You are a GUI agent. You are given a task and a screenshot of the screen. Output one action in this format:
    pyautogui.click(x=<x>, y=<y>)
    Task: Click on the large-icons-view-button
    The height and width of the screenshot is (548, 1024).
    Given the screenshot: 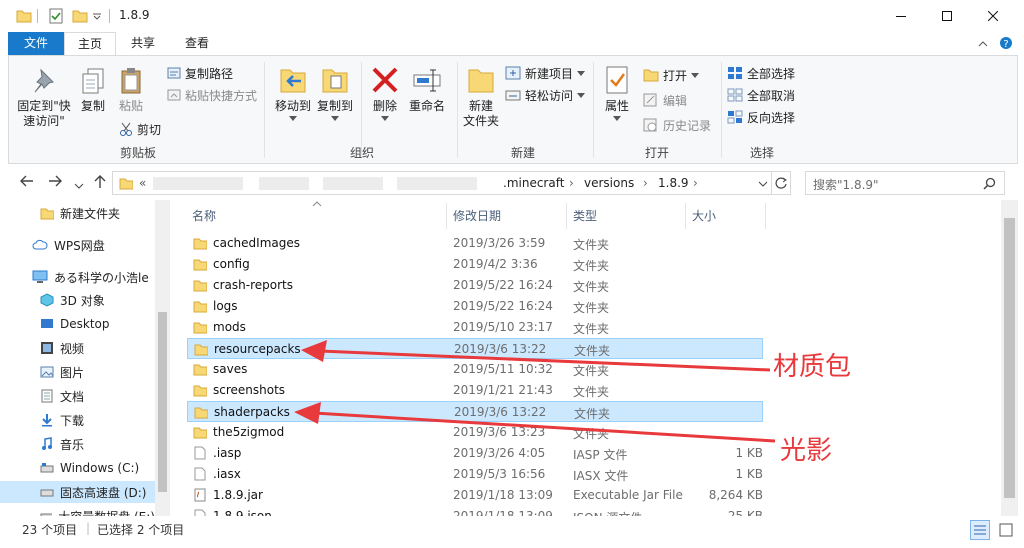 What is the action you would take?
    pyautogui.click(x=1006, y=530)
    